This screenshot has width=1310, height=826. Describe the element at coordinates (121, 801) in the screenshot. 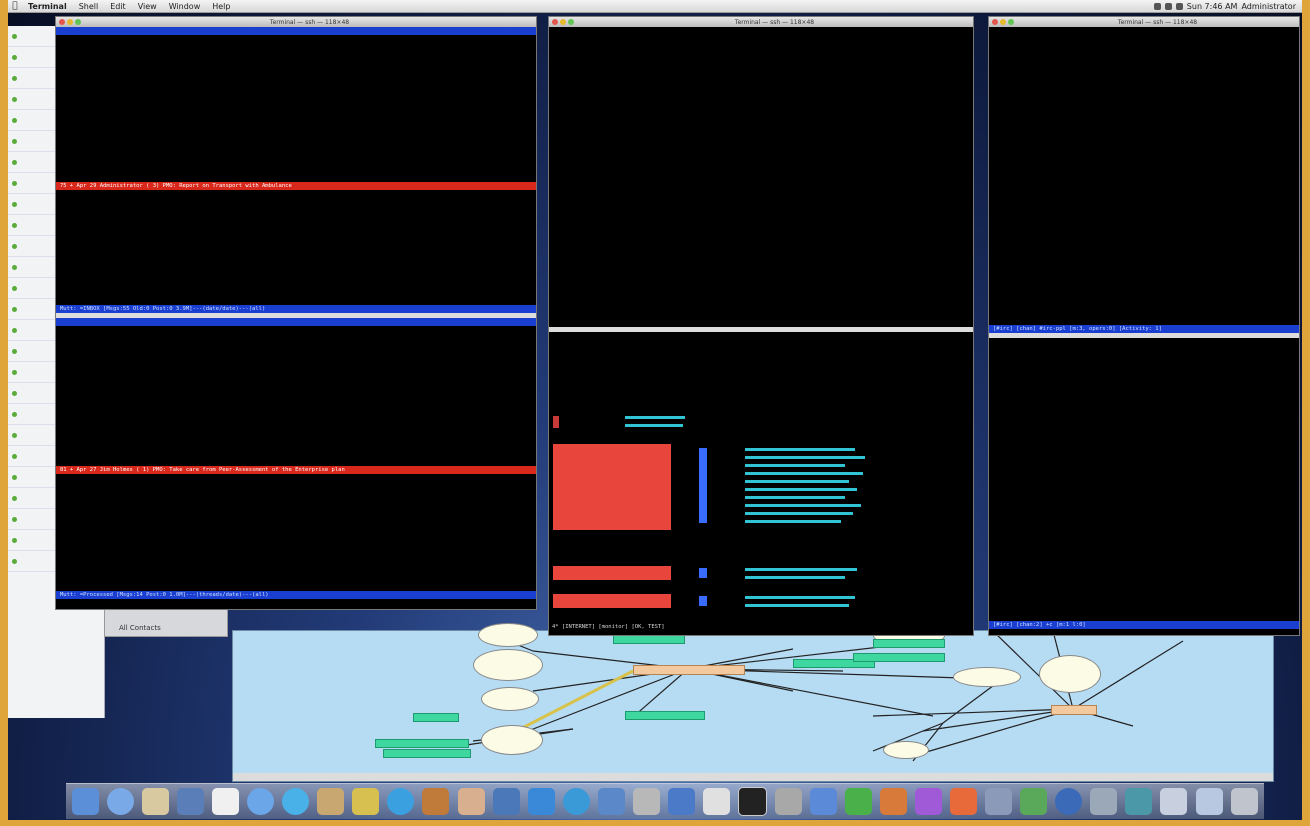

I see `ichat-icon` at that location.